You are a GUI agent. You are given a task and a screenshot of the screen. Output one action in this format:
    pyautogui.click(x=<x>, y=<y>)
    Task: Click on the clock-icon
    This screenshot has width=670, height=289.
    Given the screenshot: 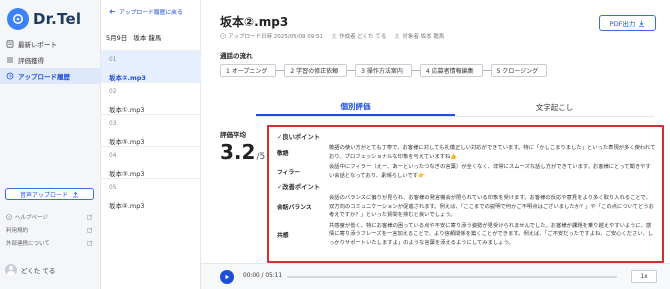 What is the action you would take?
    pyautogui.click(x=223, y=36)
    